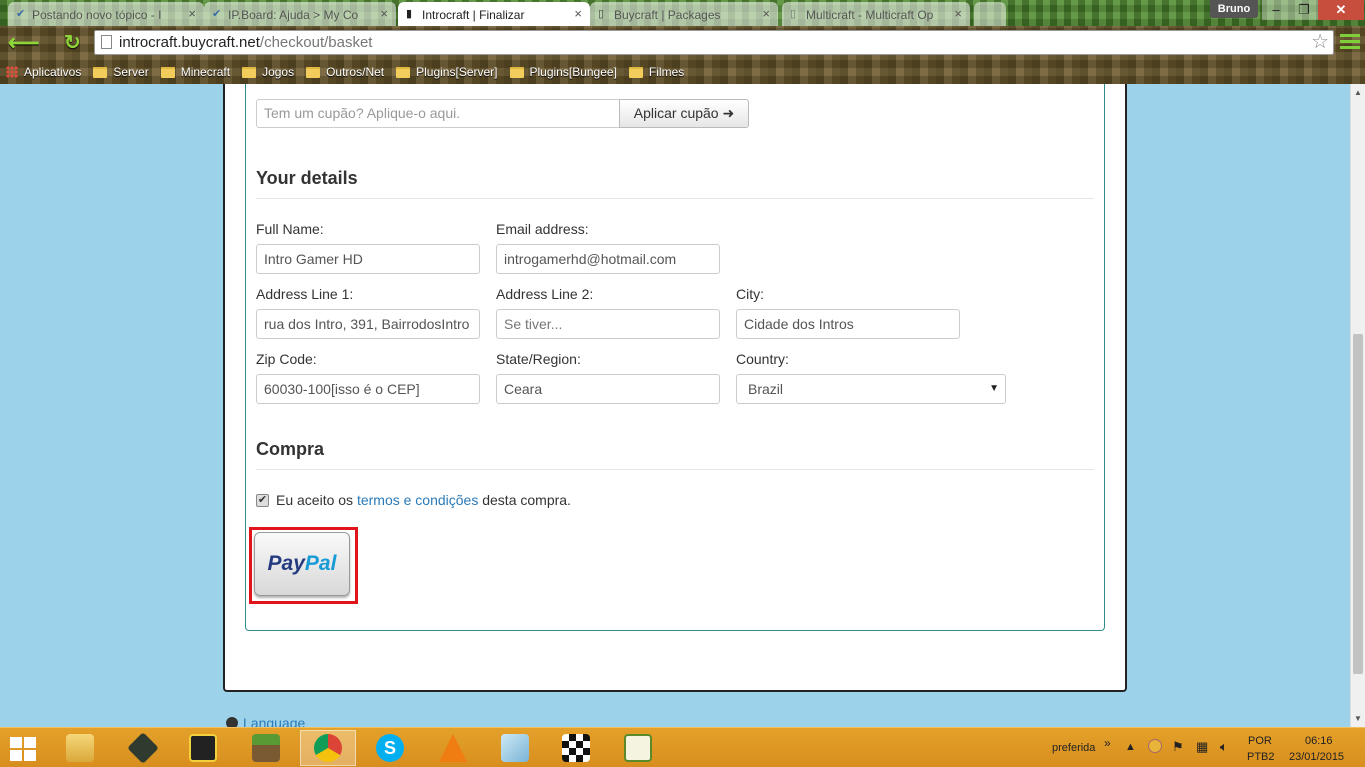 This screenshot has height=767, width=1365. What do you see at coordinates (1073, 748) in the screenshot?
I see `tray-label: preferida` at bounding box center [1073, 748].